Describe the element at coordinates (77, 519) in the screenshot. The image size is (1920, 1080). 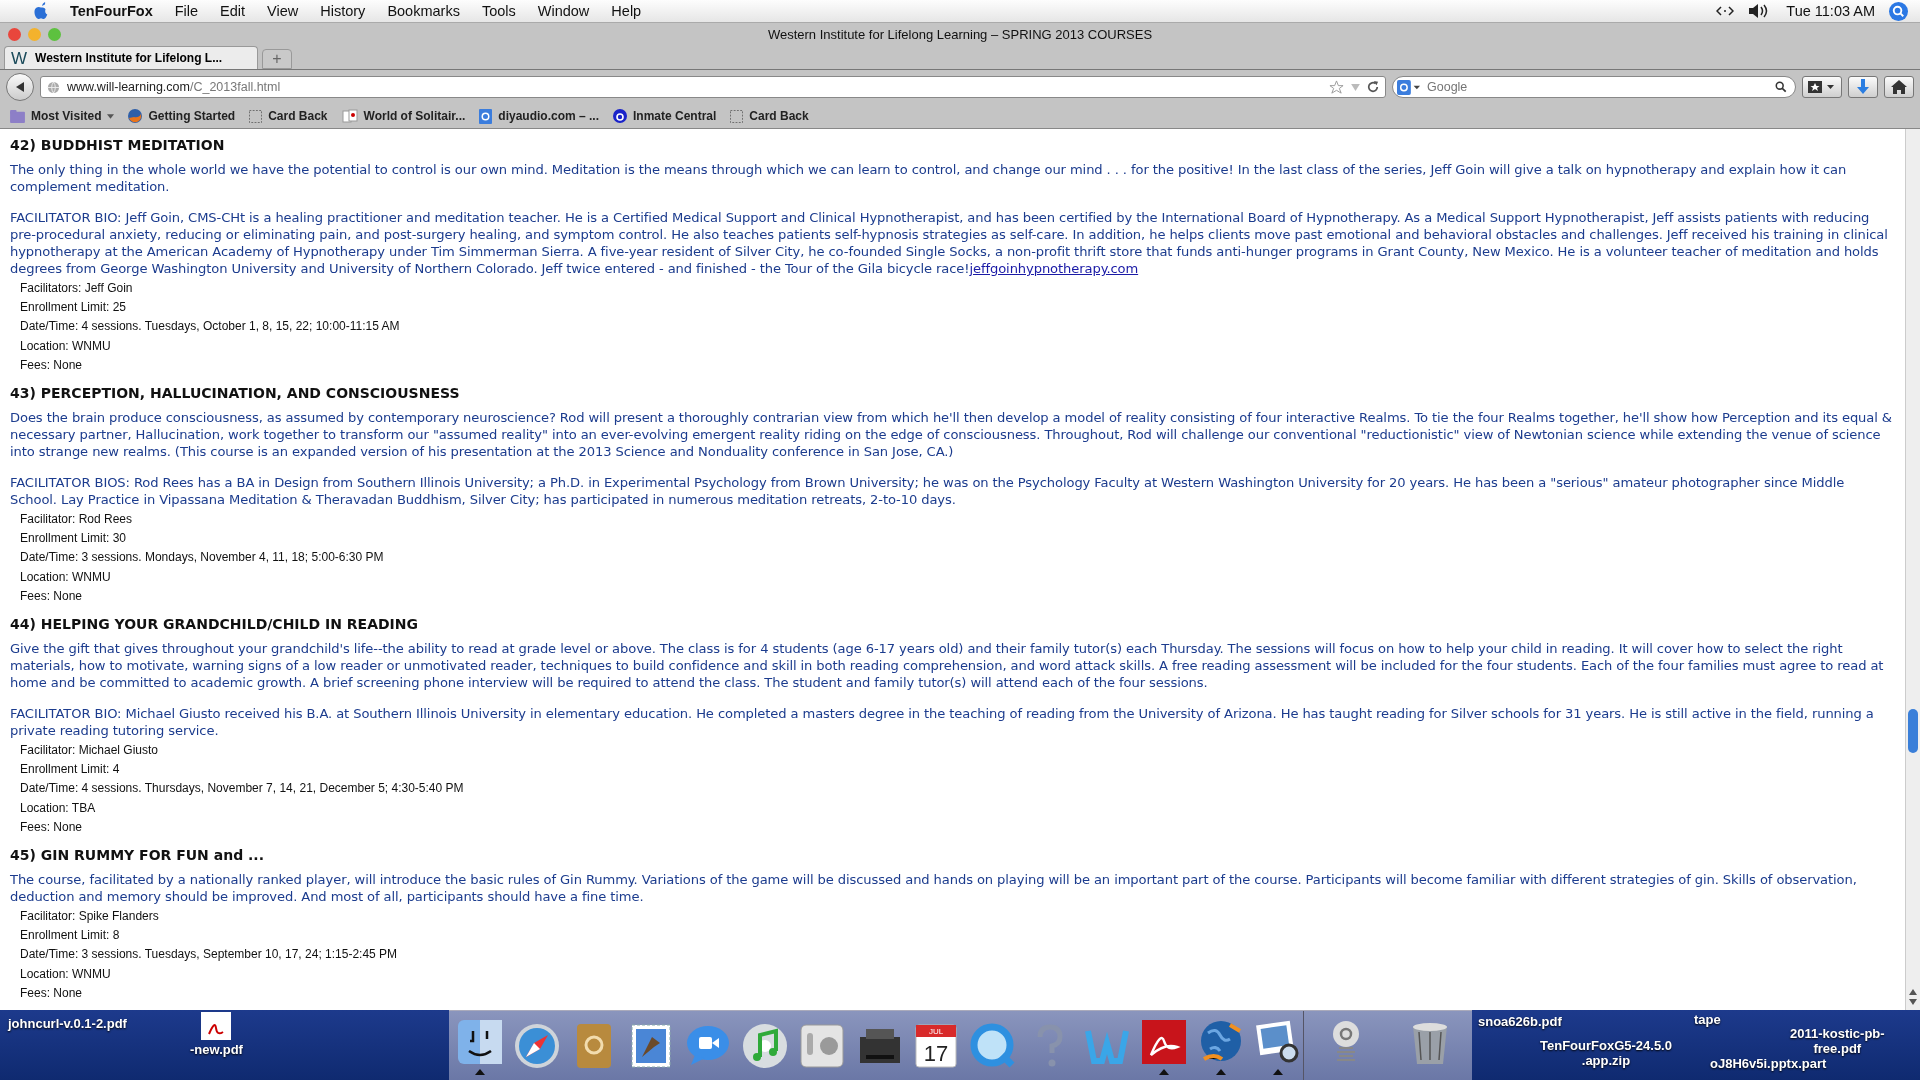
I see `course-detail: Facilitator: Rod Rees` at that location.